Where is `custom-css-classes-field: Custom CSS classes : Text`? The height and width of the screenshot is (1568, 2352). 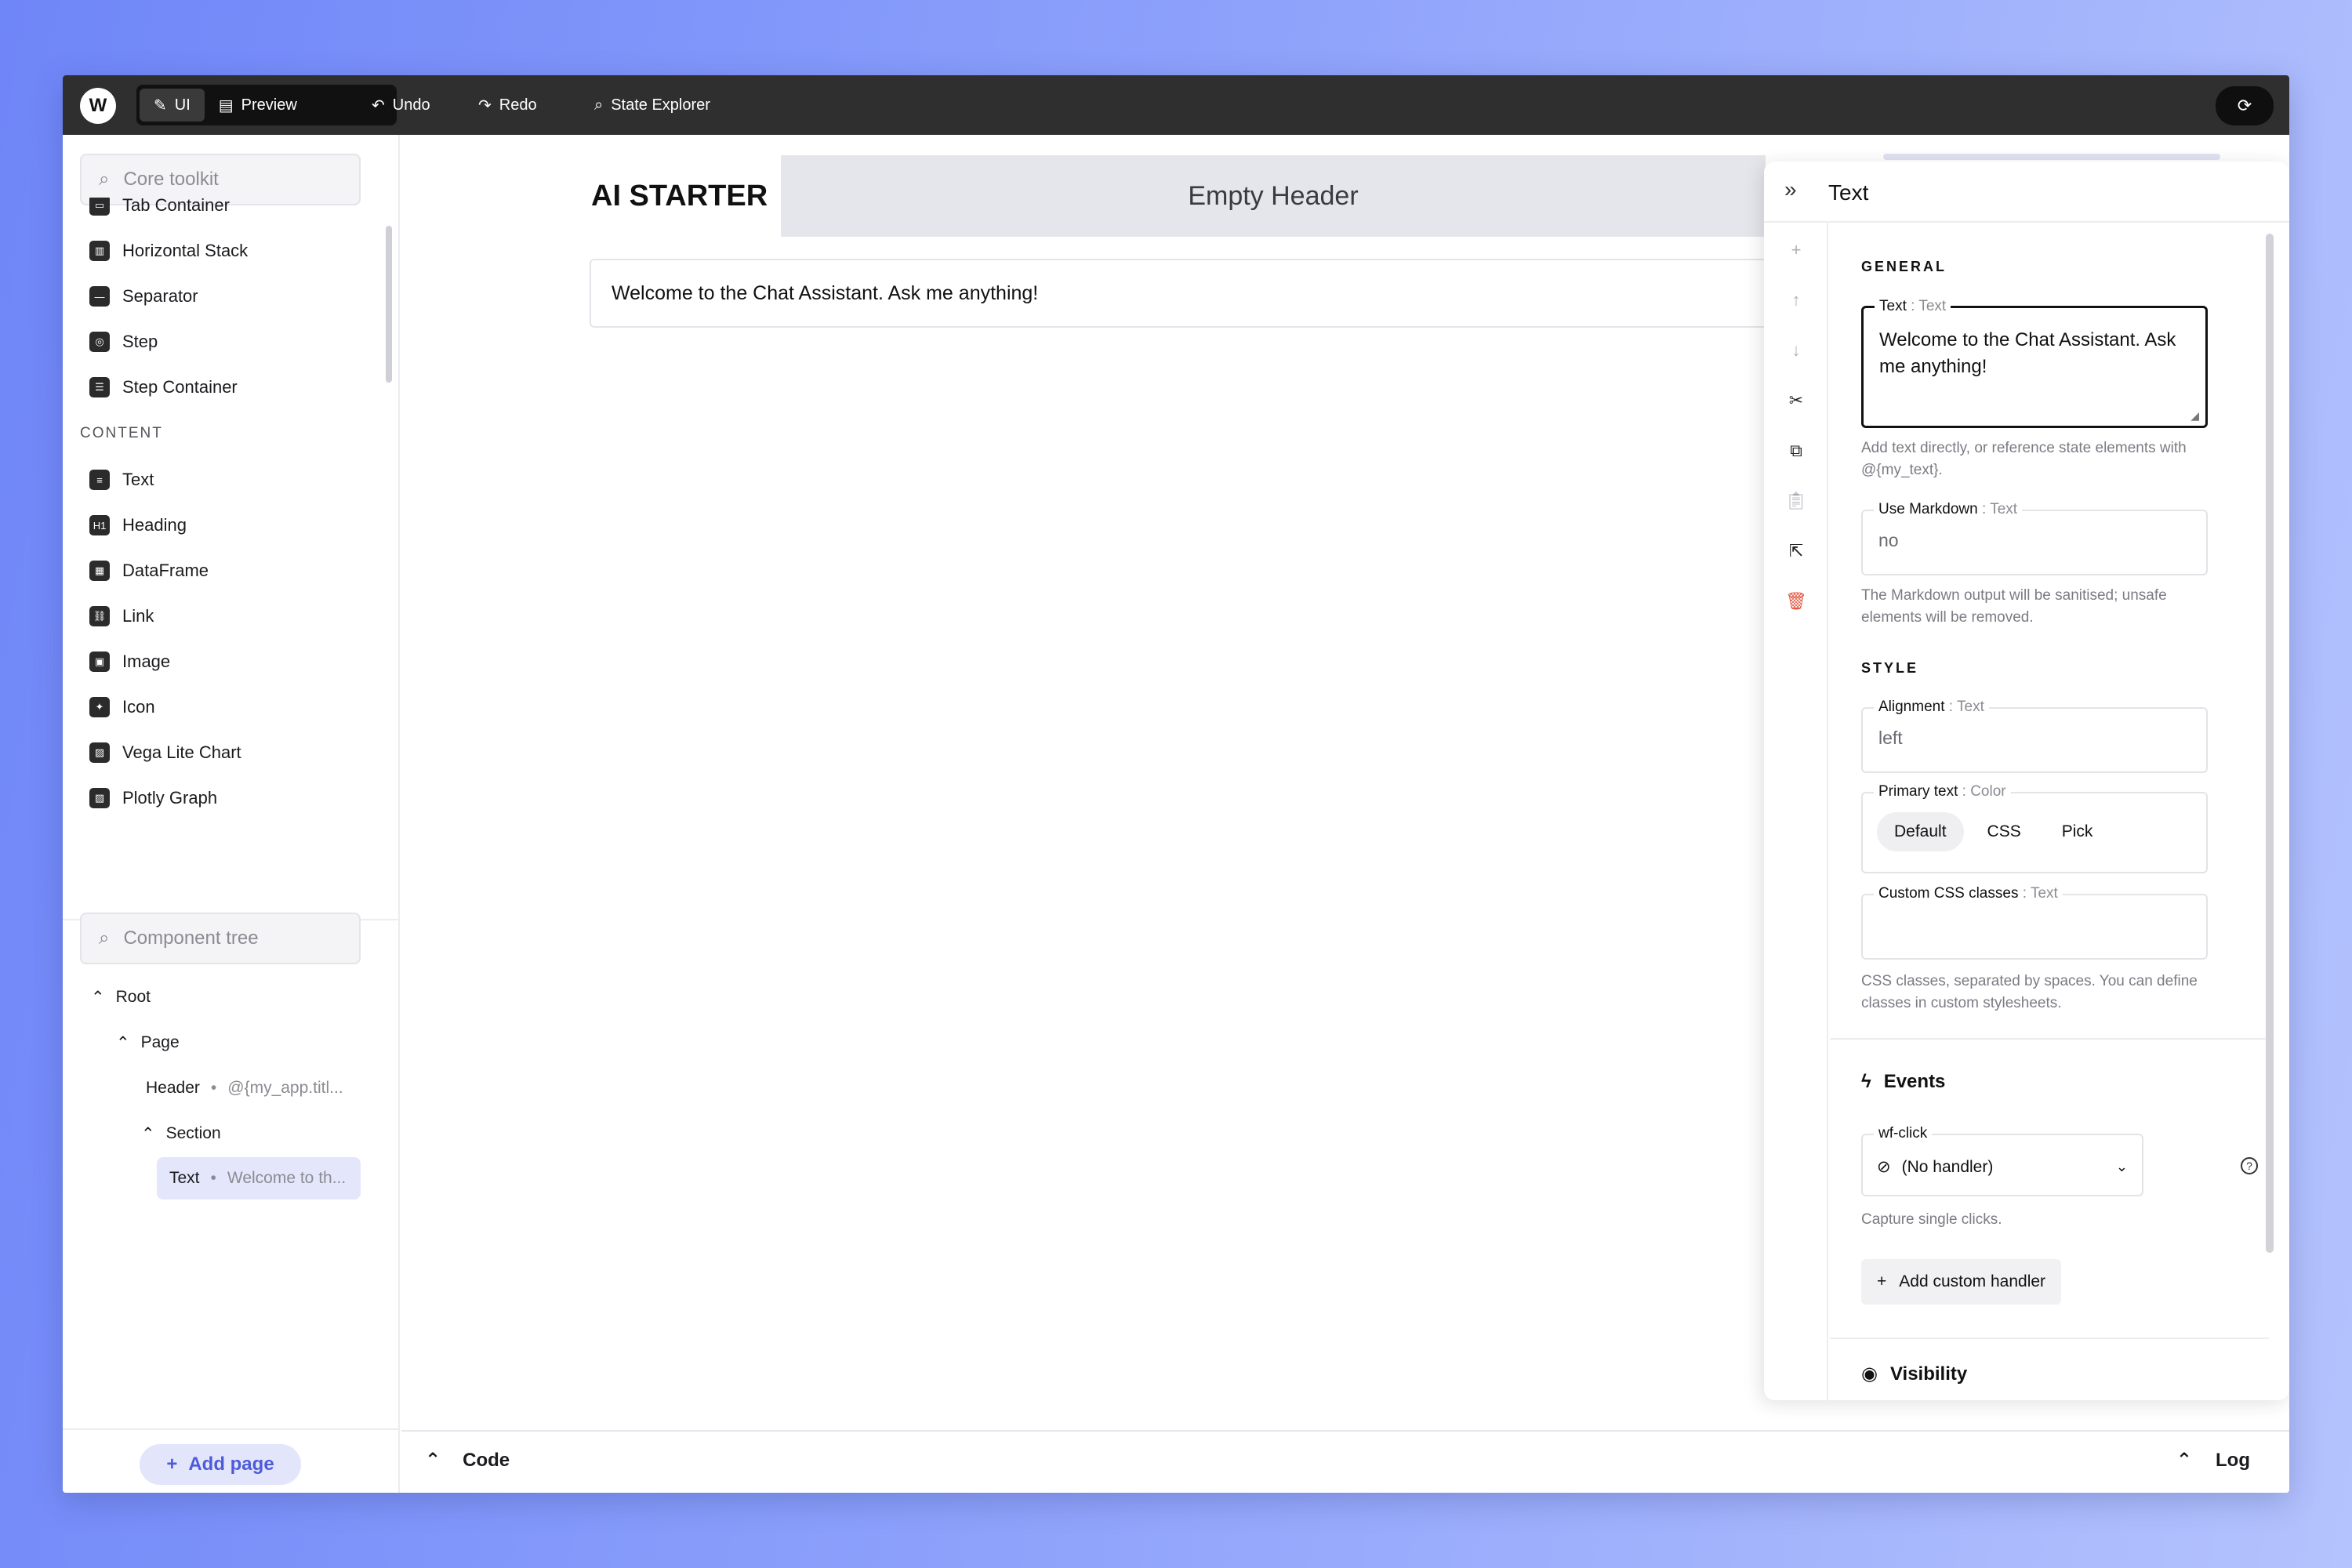 custom-css-classes-field: Custom CSS classes : Text is located at coordinates (2034, 922).